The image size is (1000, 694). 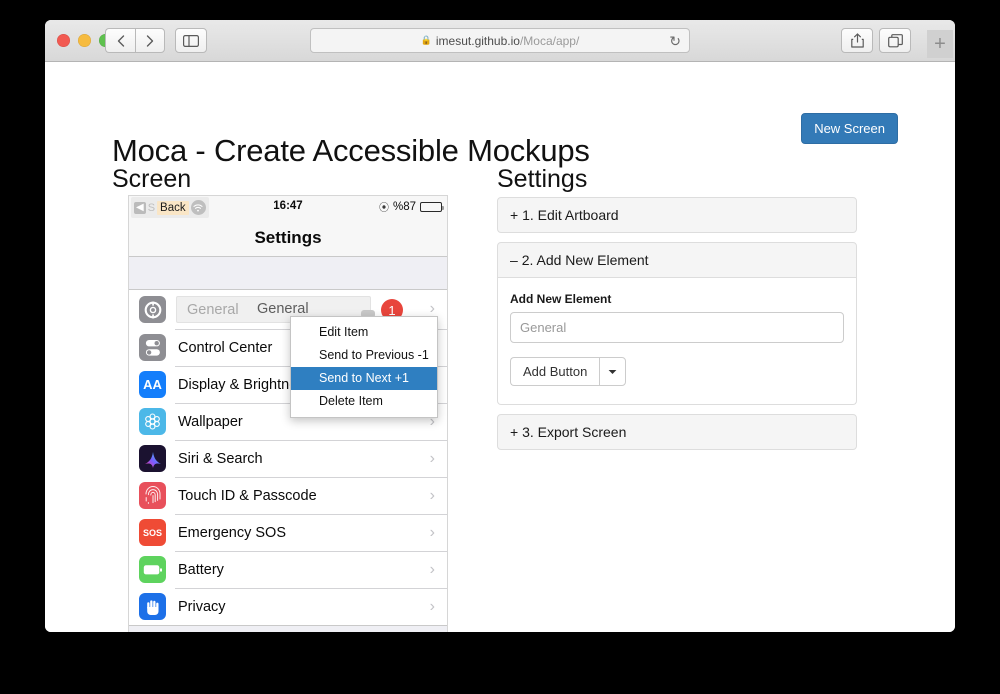 I want to click on tabs-icon, so click(x=895, y=40).